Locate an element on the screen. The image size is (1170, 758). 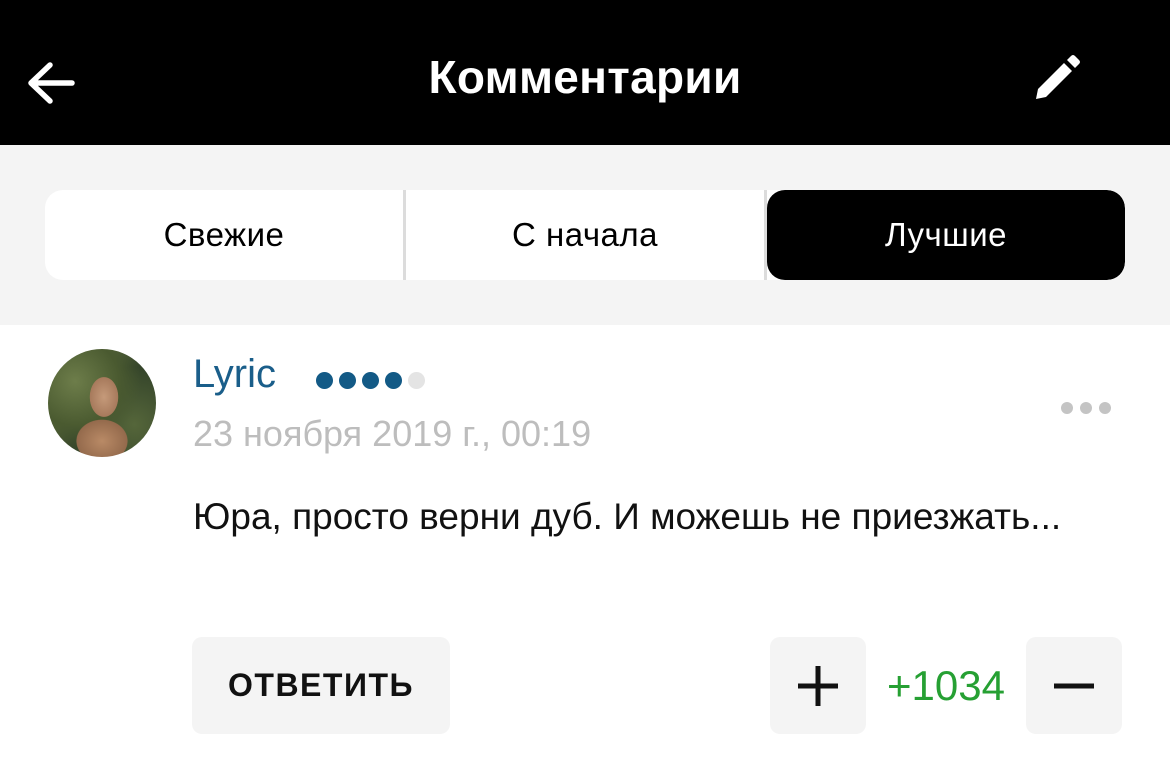
tab-fresh: Свежие is located at coordinates (225, 235).